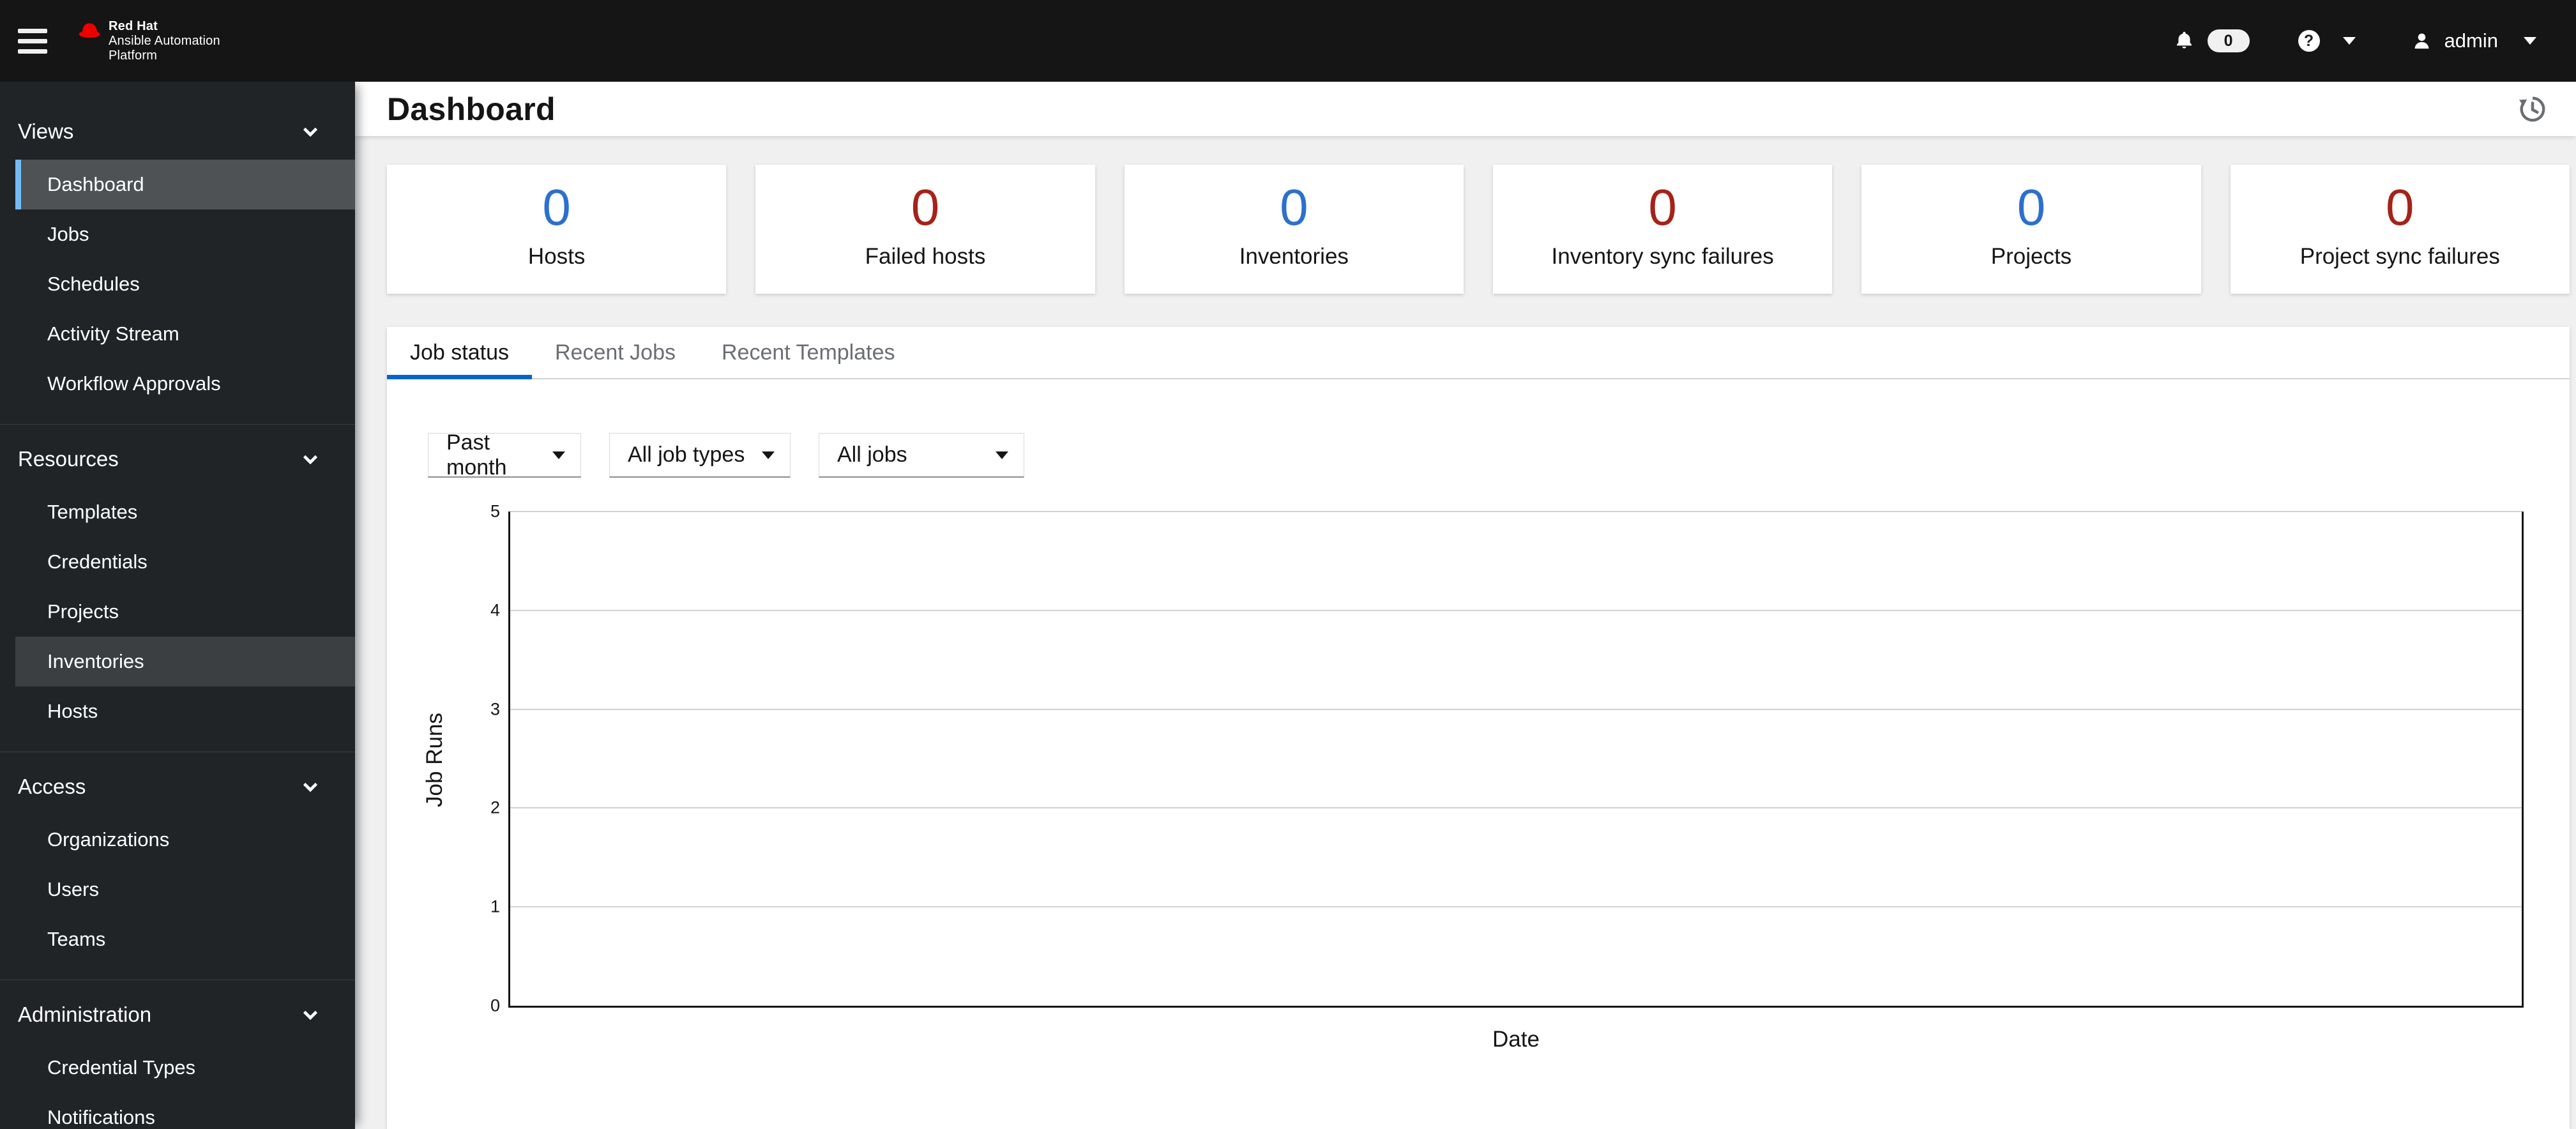 This screenshot has height=1129, width=2576. What do you see at coordinates (495, 610) in the screenshot?
I see `y-tick-4: 4` at bounding box center [495, 610].